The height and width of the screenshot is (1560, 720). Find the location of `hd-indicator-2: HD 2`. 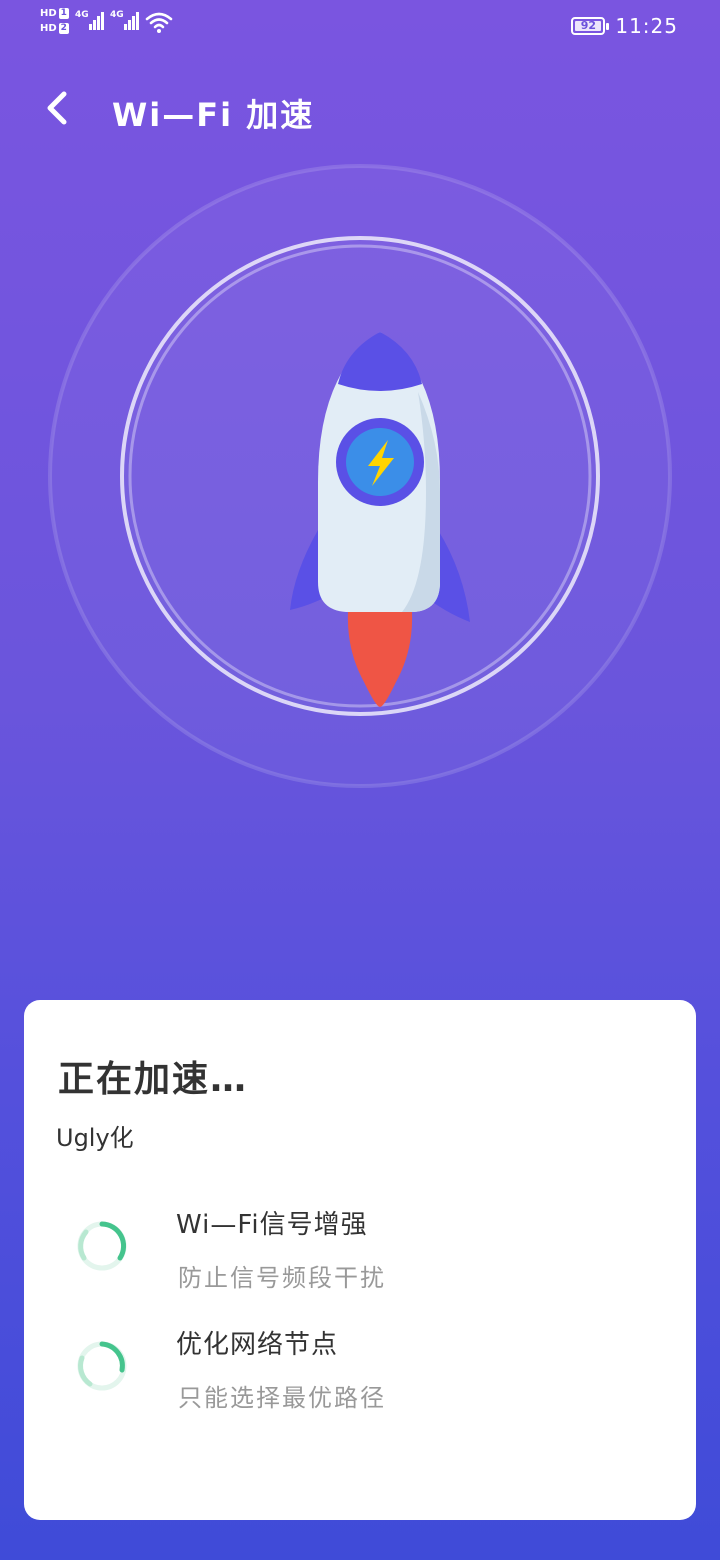

hd-indicator-2: HD 2 is located at coordinates (54, 28).